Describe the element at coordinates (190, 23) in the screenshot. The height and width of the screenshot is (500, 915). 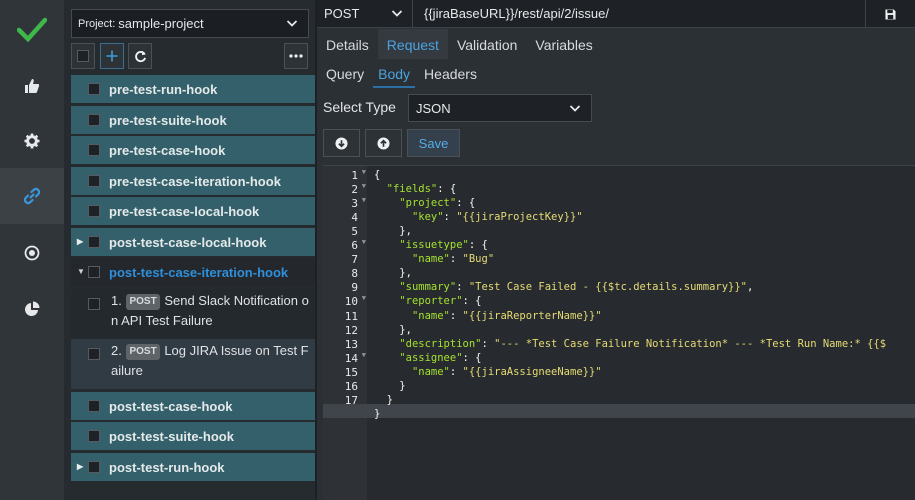
I see `project-selector: Project: sample-project` at that location.